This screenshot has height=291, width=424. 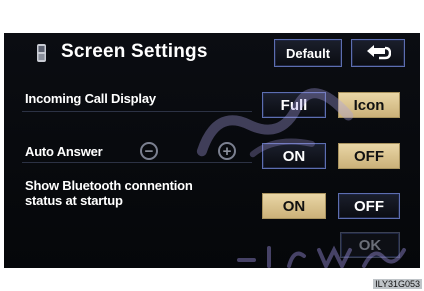 I want to click on incoming-call-display-label: Incoming Call Display, so click(x=90, y=98).